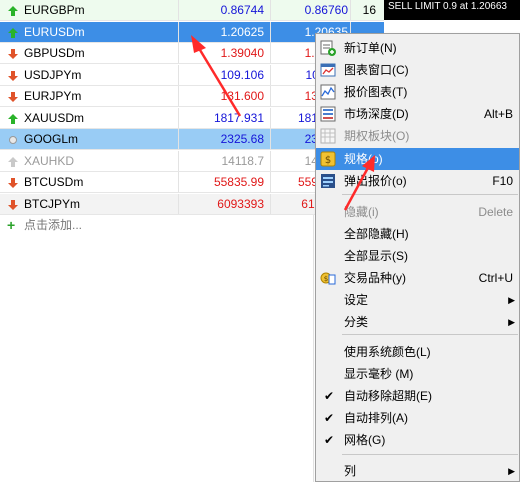 Image resolution: width=520 pixels, height=482 pixels. Describe the element at coordinates (328, 92) in the screenshot. I see `tick-chart-icon` at that location.